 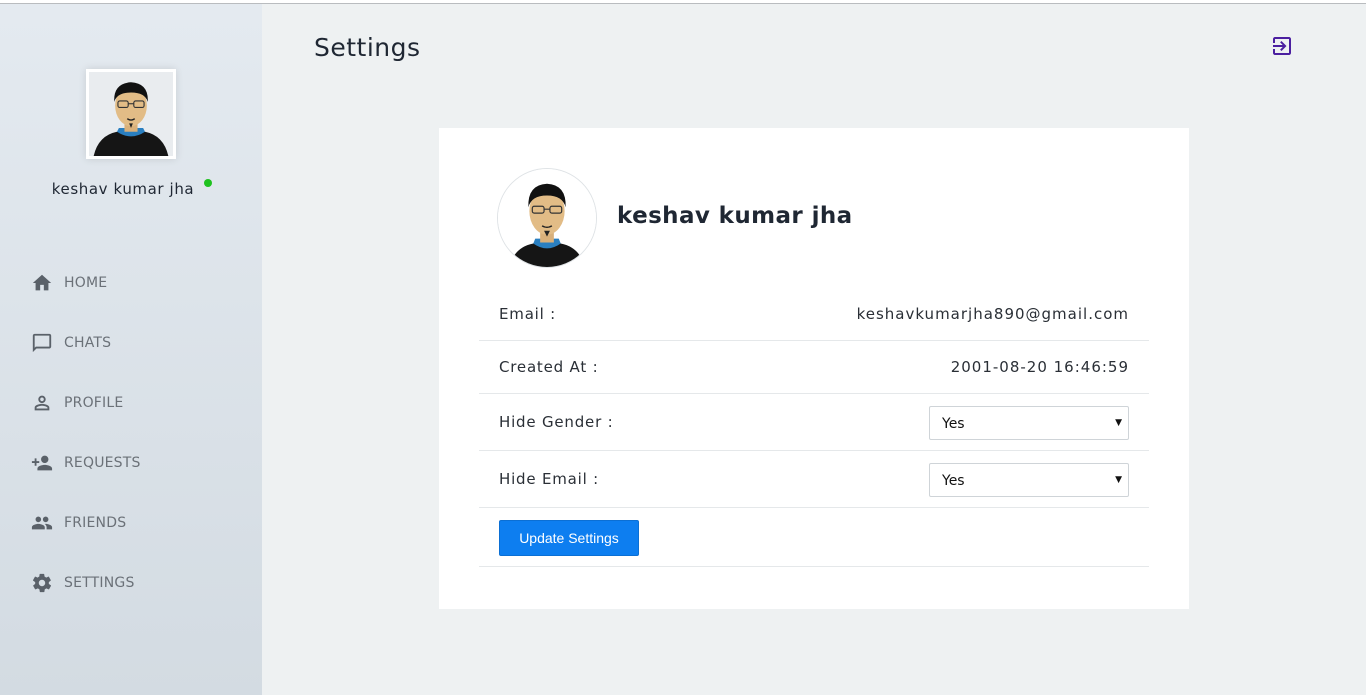 What do you see at coordinates (549, 479) in the screenshot?
I see `hide-email-label: Hide Email :` at bounding box center [549, 479].